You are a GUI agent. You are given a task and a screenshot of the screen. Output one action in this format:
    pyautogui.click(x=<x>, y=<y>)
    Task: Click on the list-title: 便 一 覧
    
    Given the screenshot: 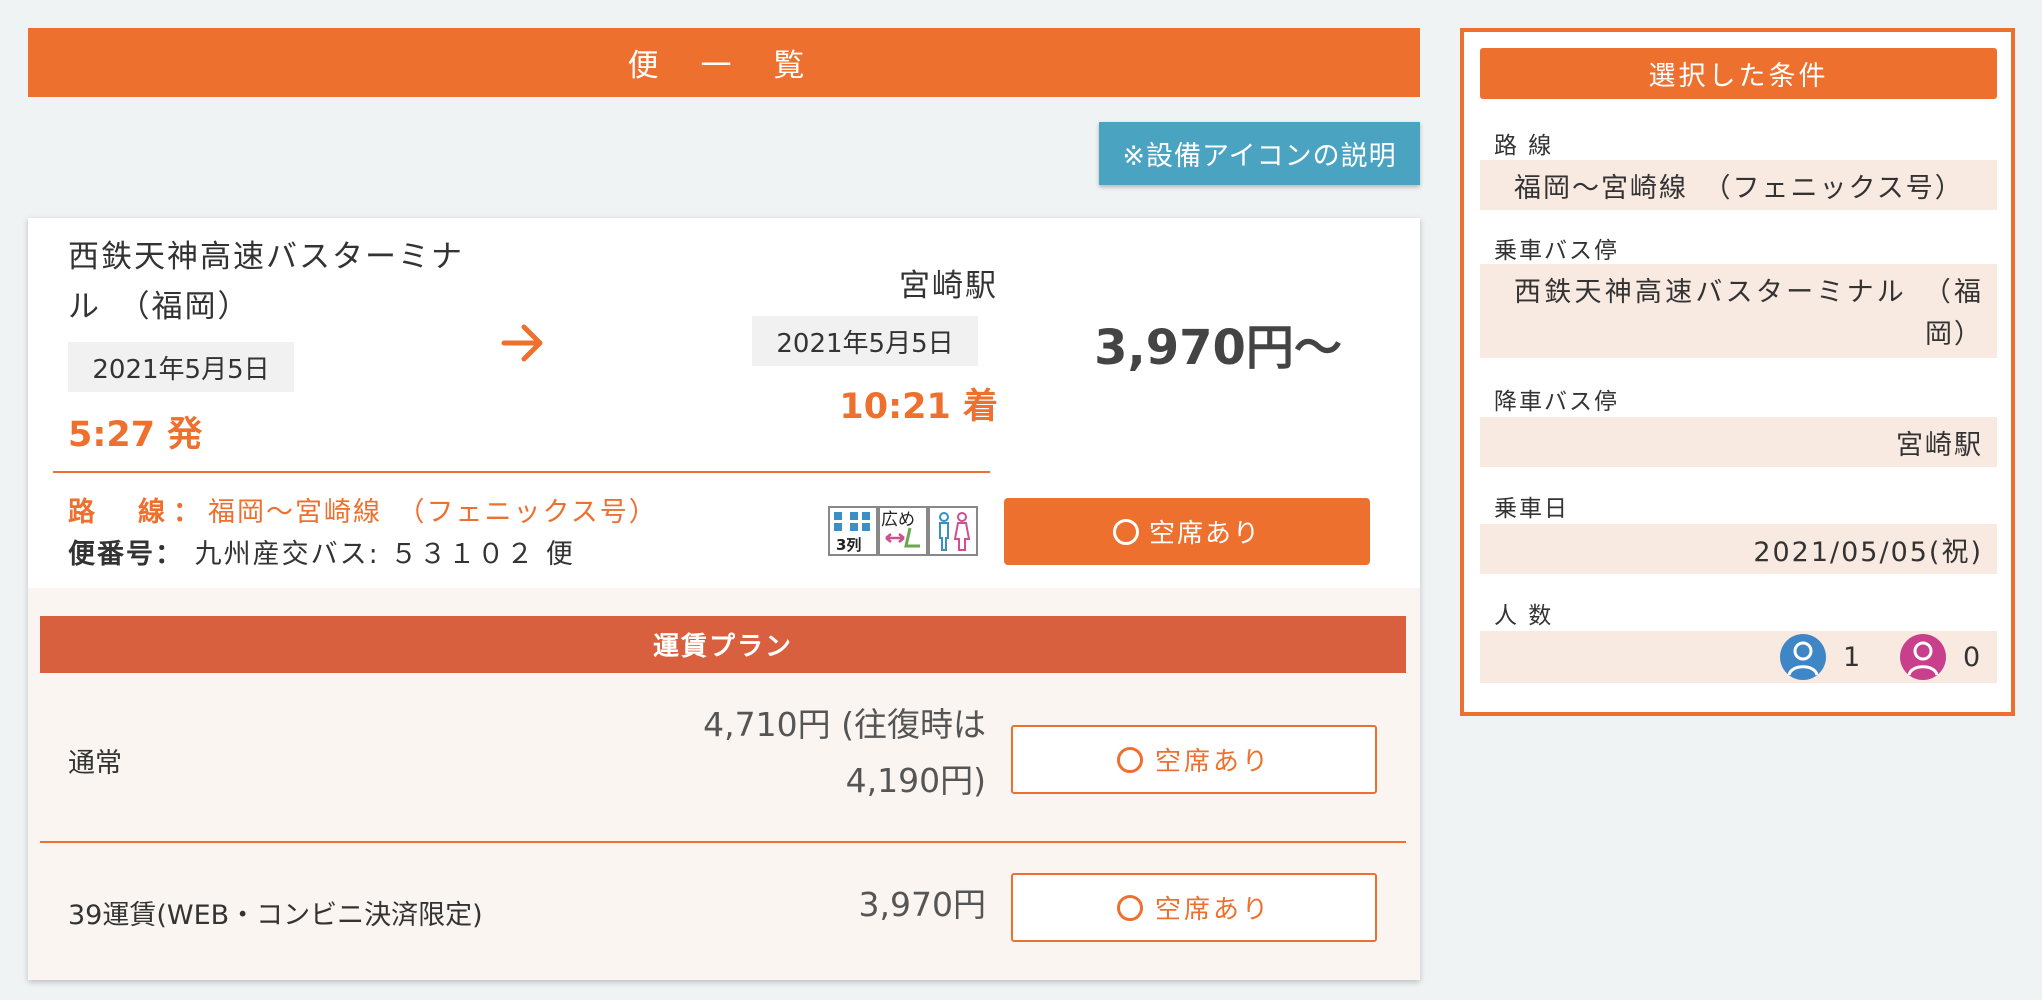 What is the action you would take?
    pyautogui.click(x=724, y=62)
    